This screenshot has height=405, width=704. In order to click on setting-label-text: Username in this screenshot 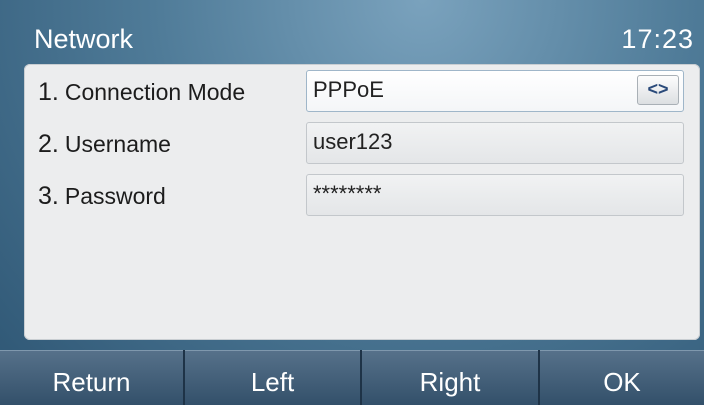, I will do `click(117, 144)`.